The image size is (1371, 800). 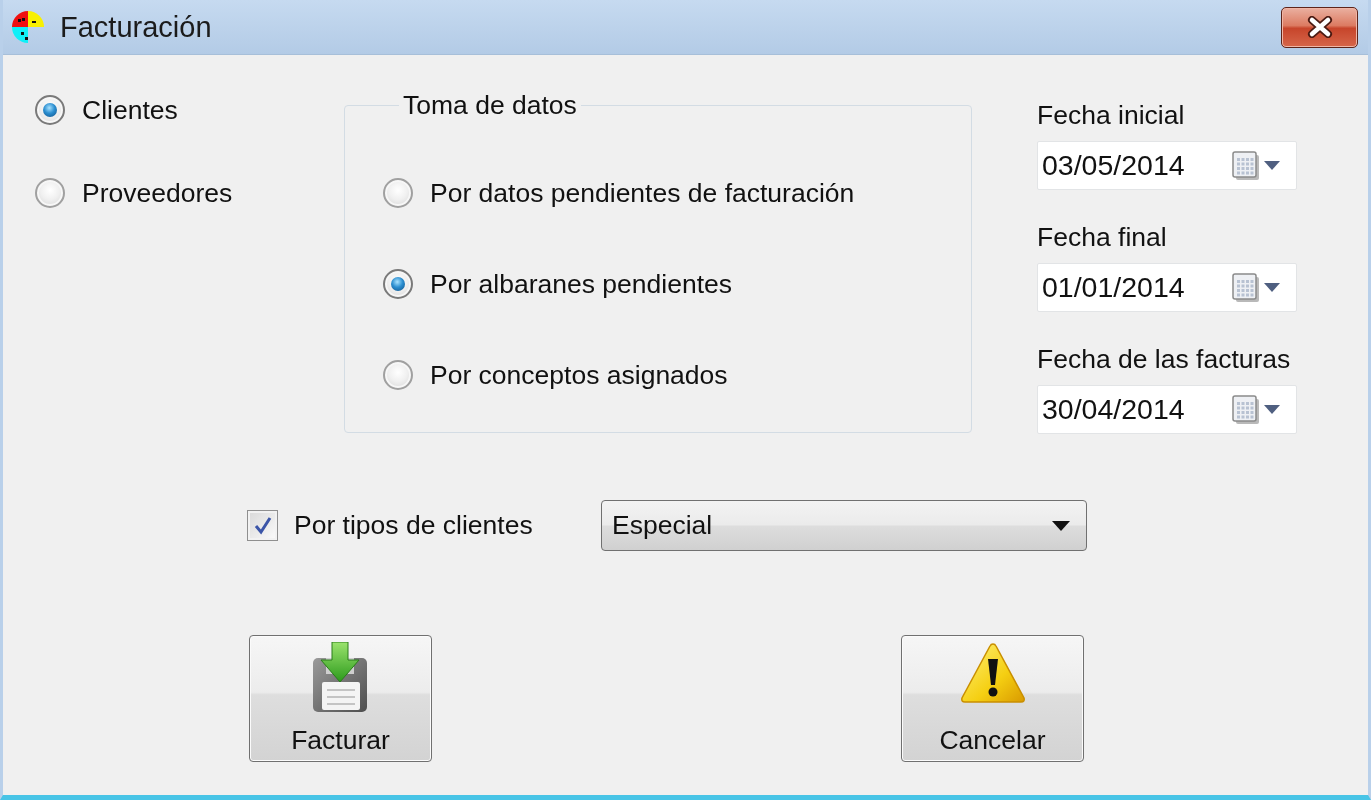 I want to click on field-label: Fecha final, so click(x=1102, y=237).